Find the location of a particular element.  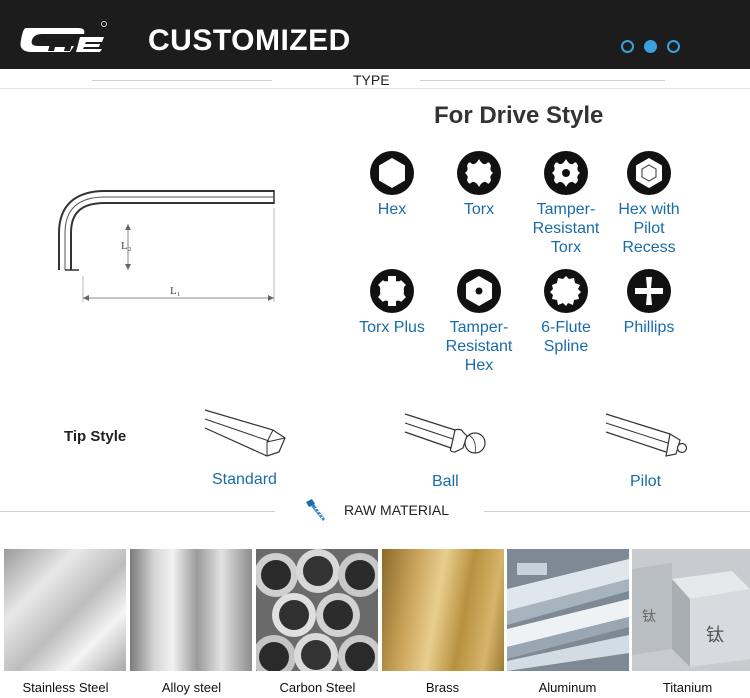

material-label-aluminum: Aluminum is located at coordinates (567, 687).